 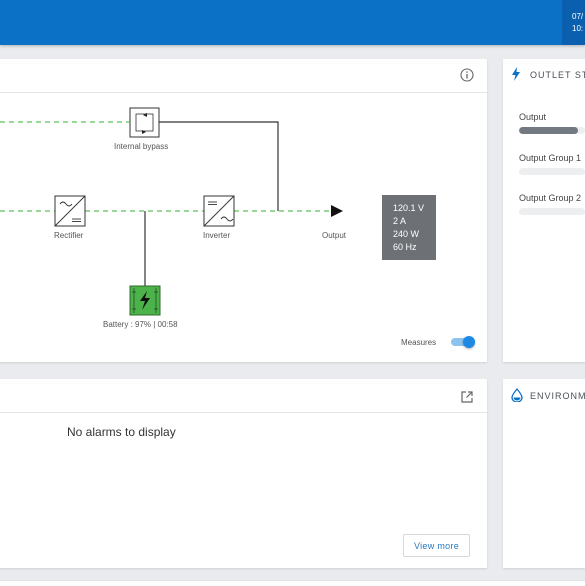 What do you see at coordinates (140, 324) in the screenshot?
I see `battery-label: Battery : 97% | 00:58` at bounding box center [140, 324].